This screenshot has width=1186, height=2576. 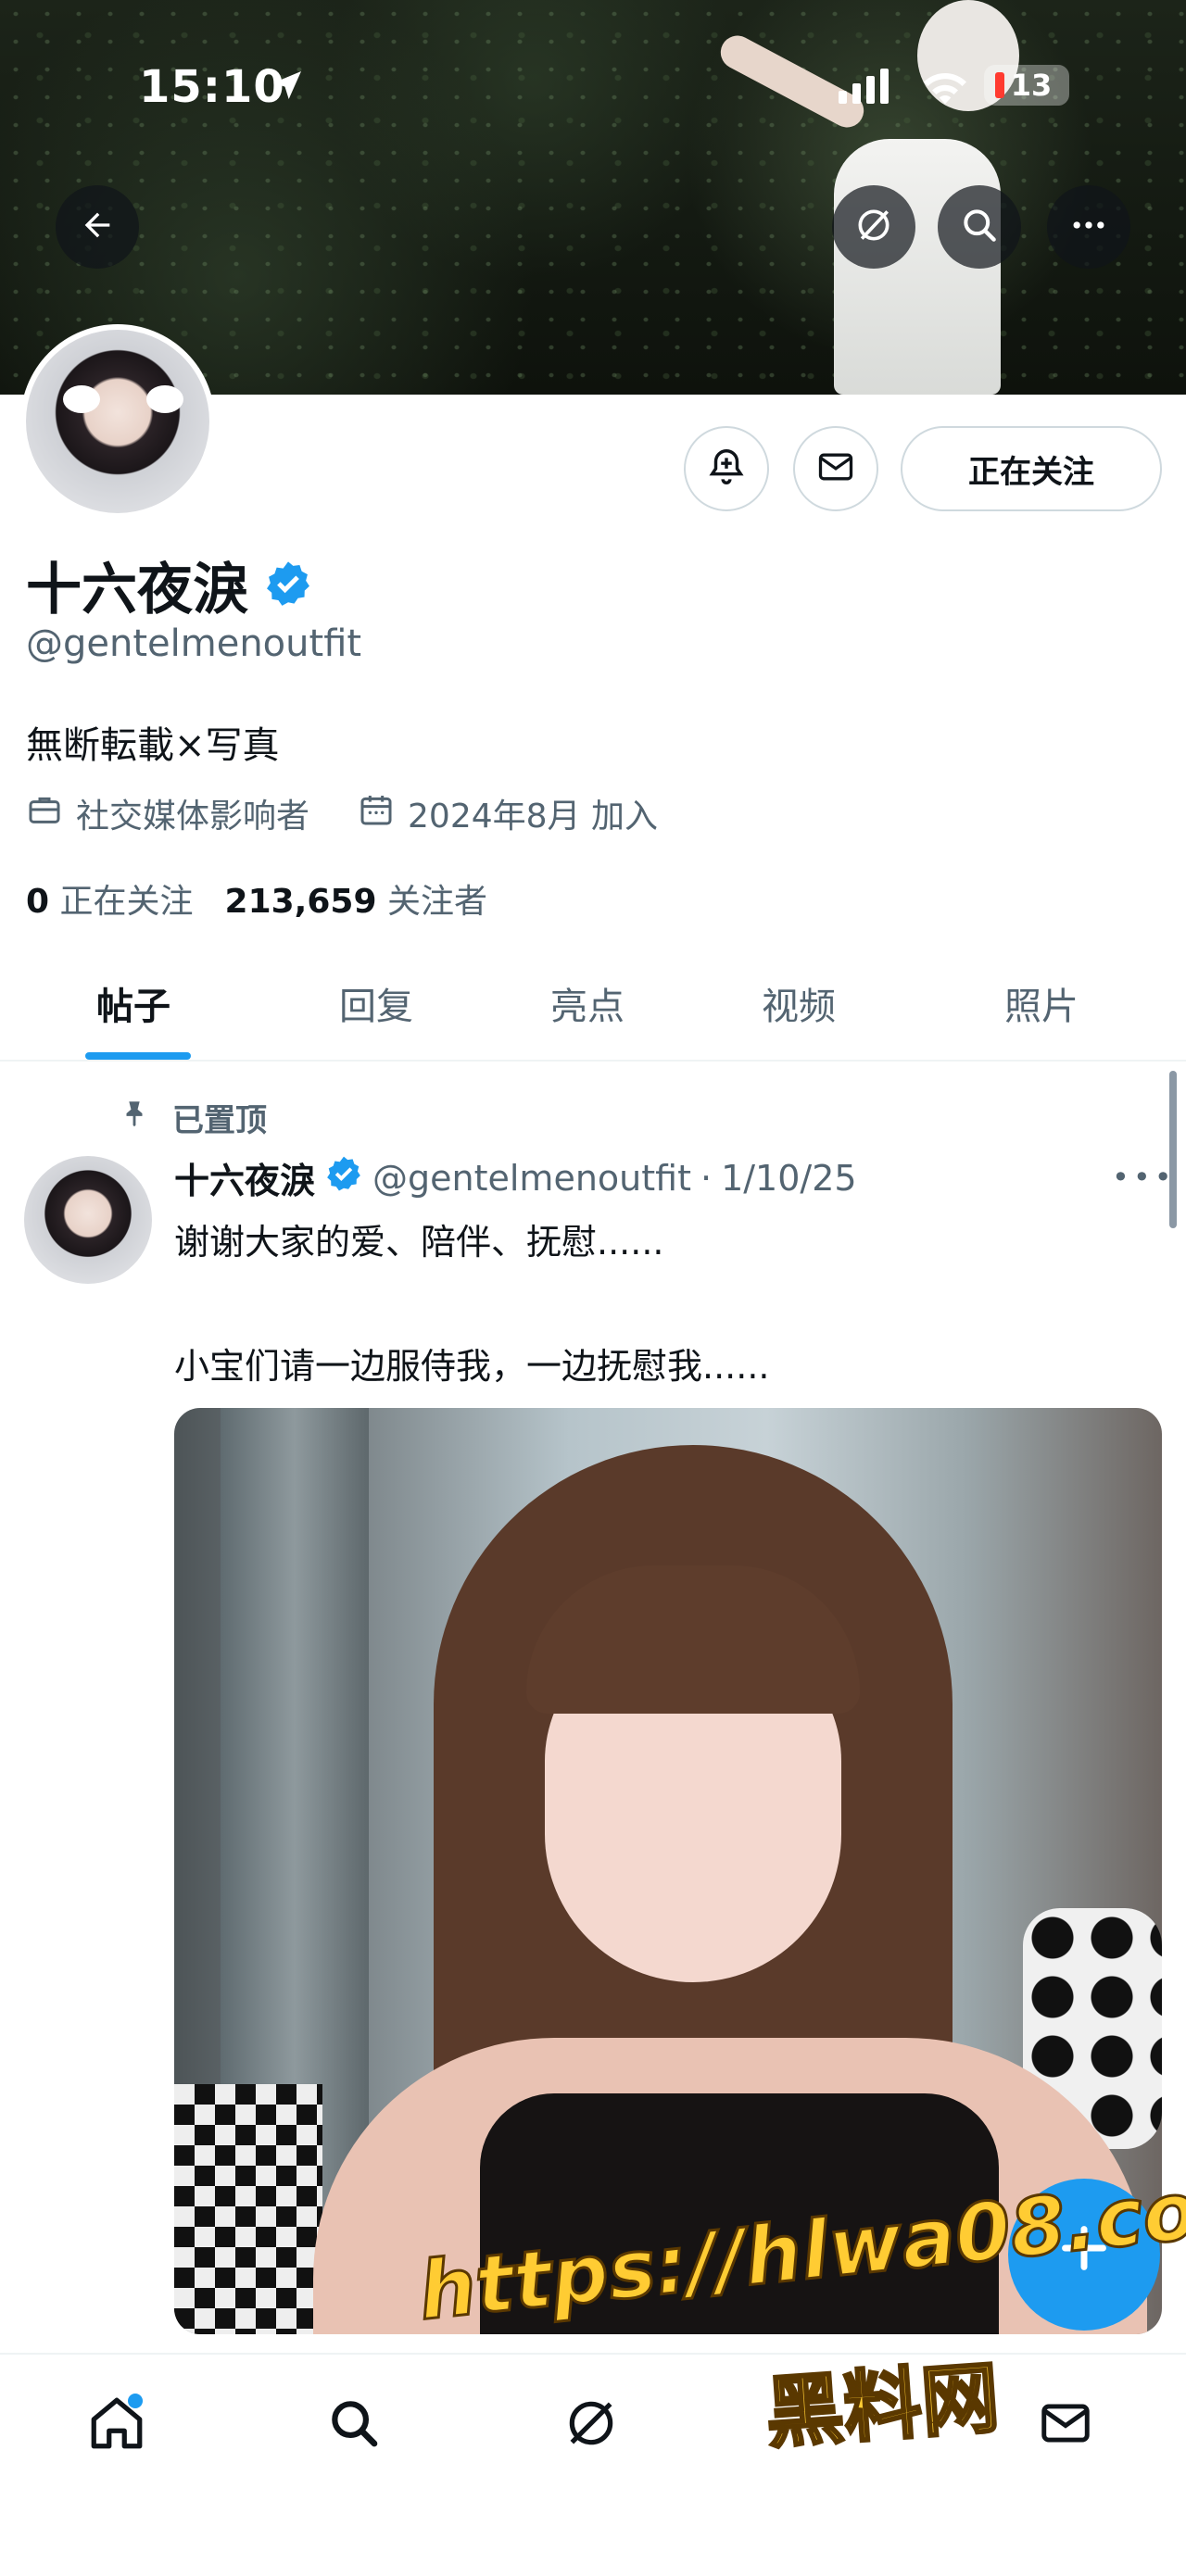 I want to click on notify-button, so click(x=726, y=468).